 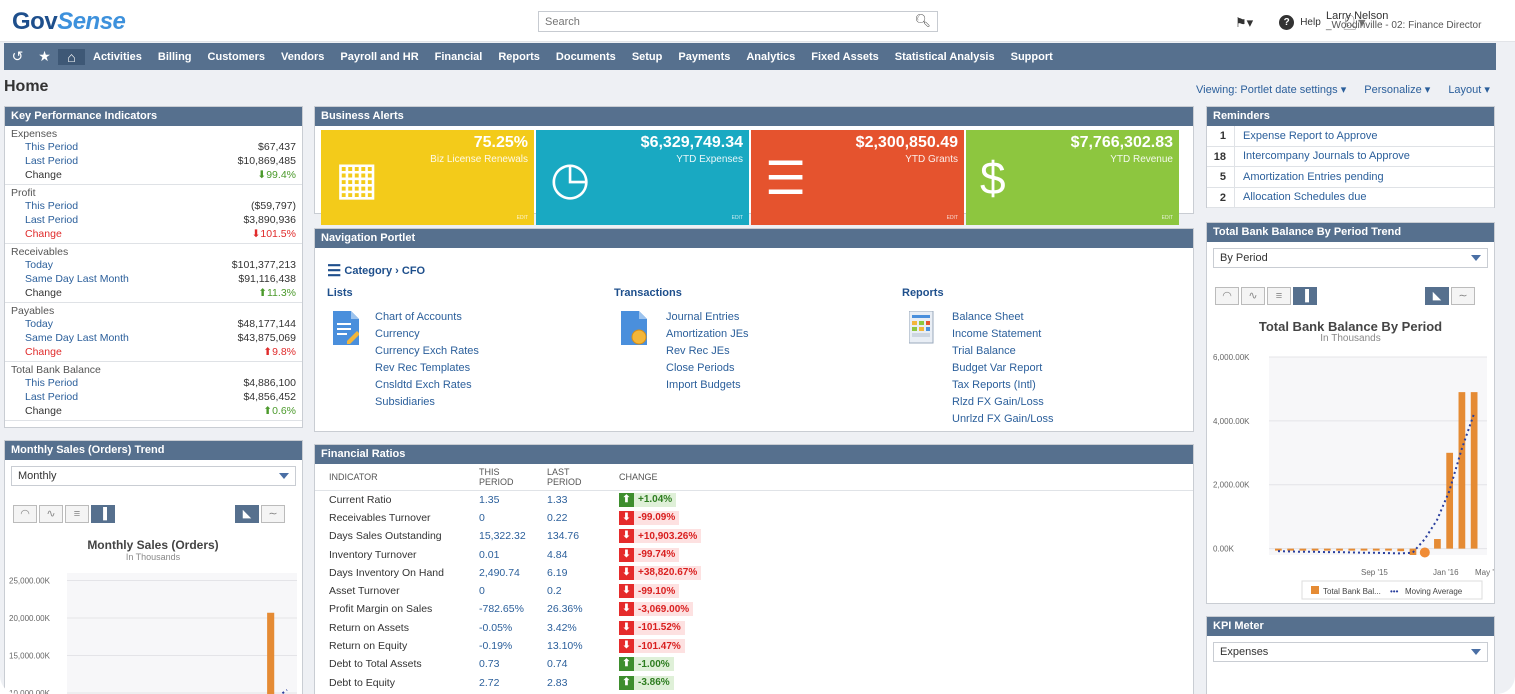 I want to click on reminder-item: 18 Intercompany Journals to Approve, so click(x=1350, y=156).